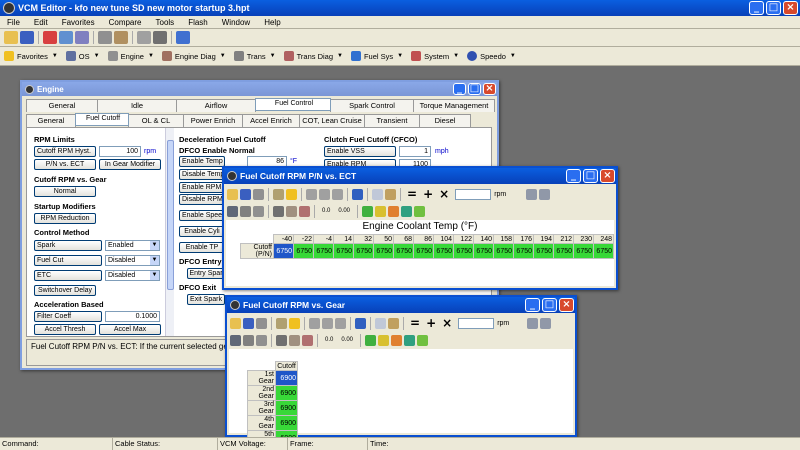  What do you see at coordinates (445, 120) in the screenshot?
I see `subtab-diesel: Diesel` at bounding box center [445, 120].